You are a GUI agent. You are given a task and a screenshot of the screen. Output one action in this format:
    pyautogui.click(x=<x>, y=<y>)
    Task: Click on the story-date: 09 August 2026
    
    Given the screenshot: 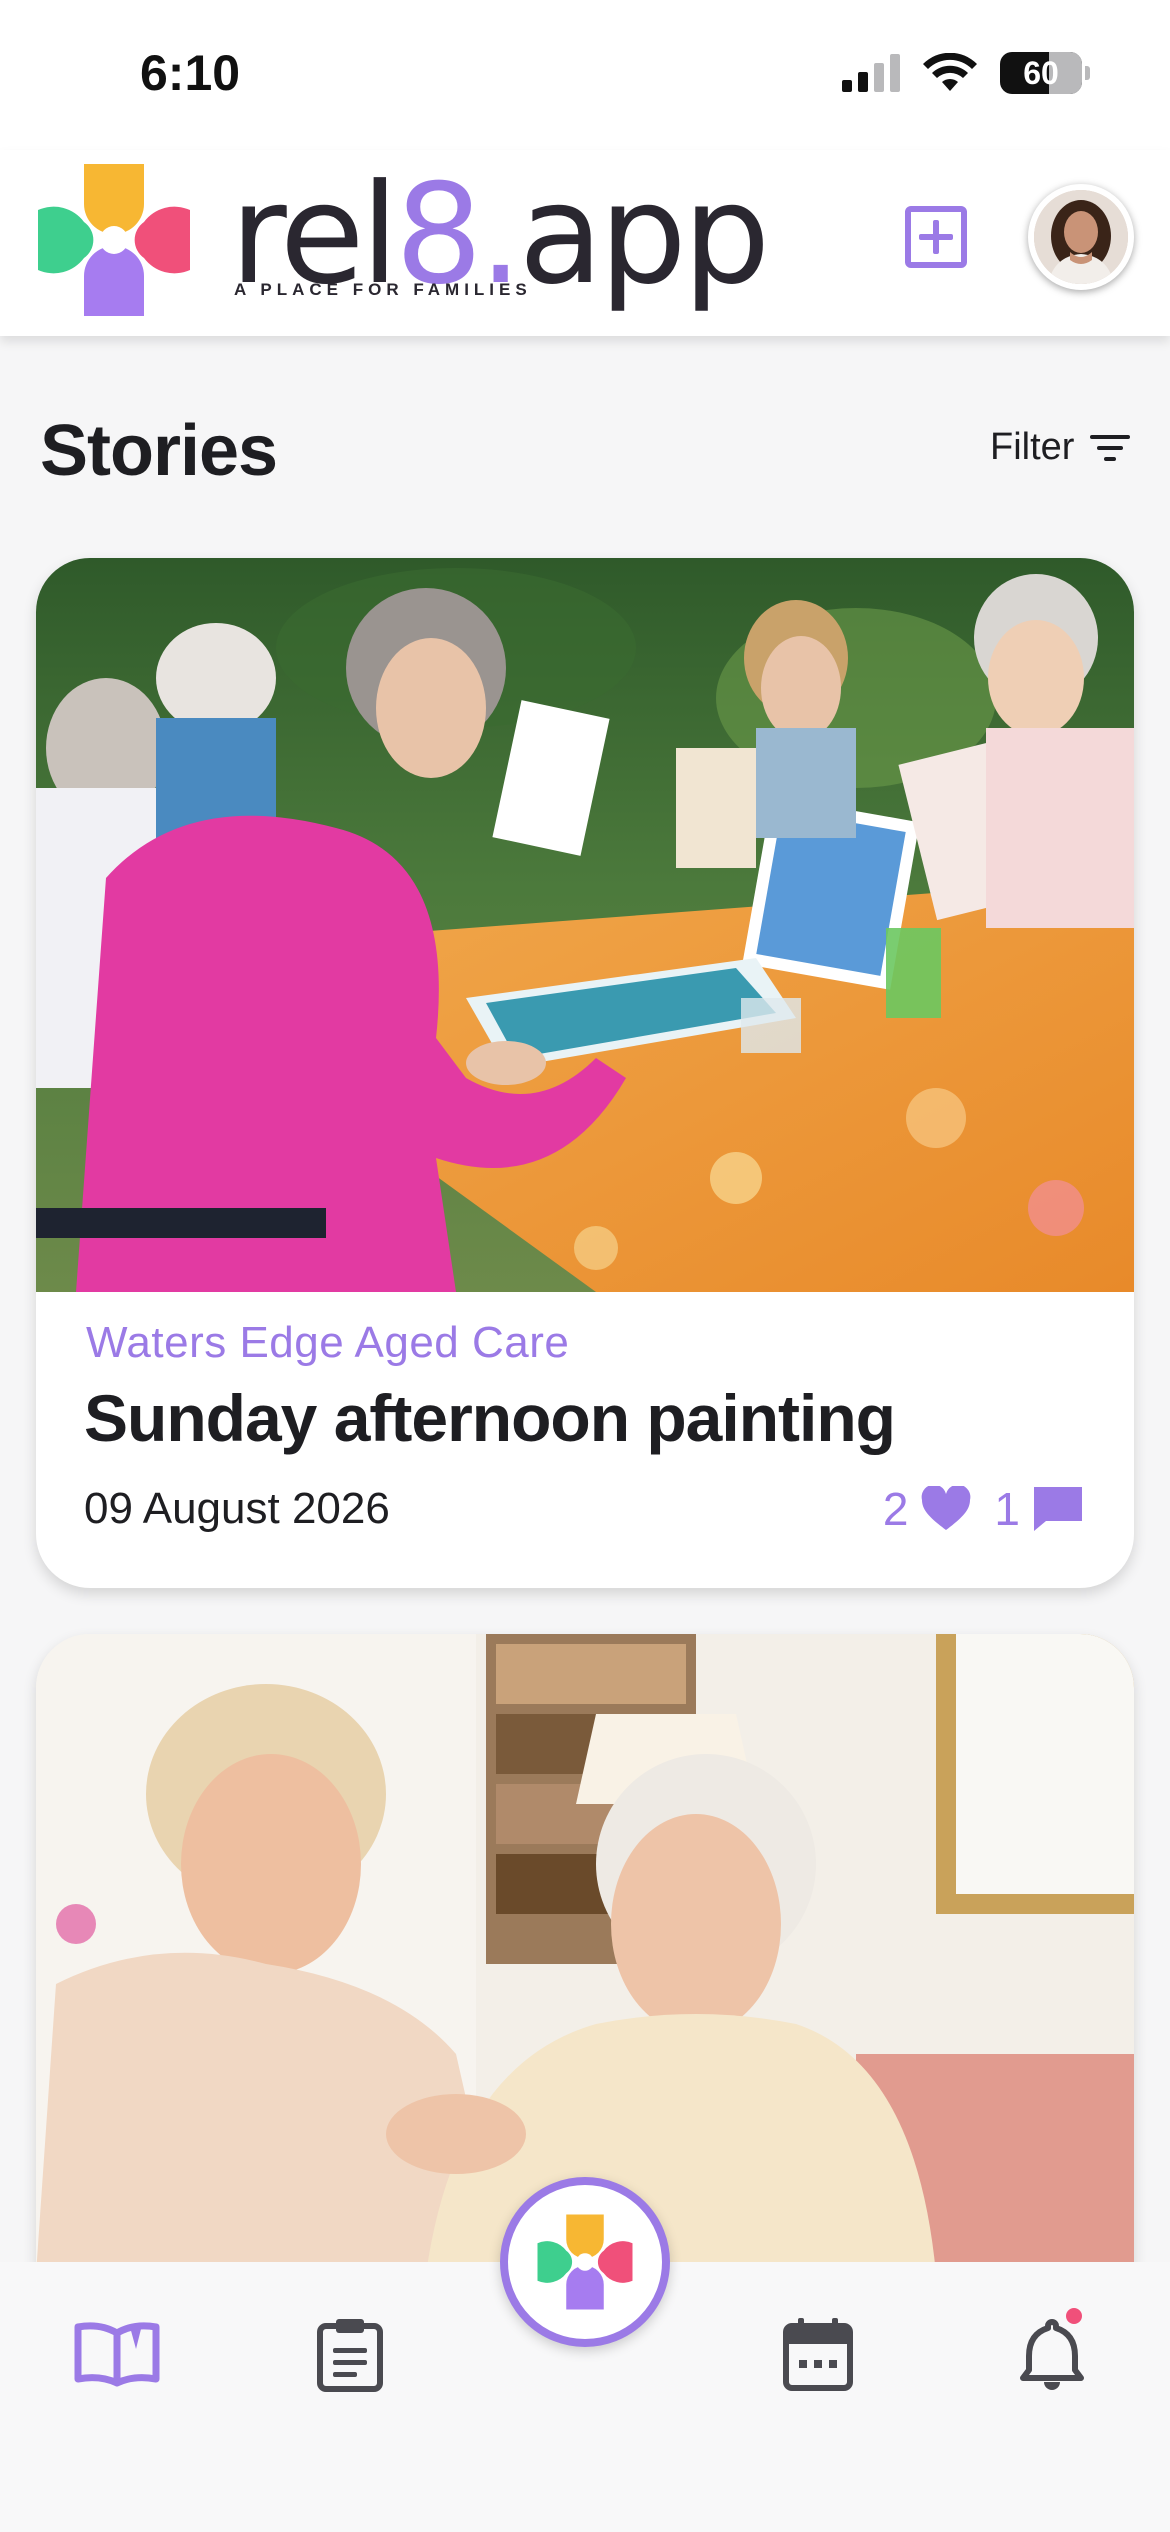 What is the action you would take?
    pyautogui.click(x=237, y=1508)
    